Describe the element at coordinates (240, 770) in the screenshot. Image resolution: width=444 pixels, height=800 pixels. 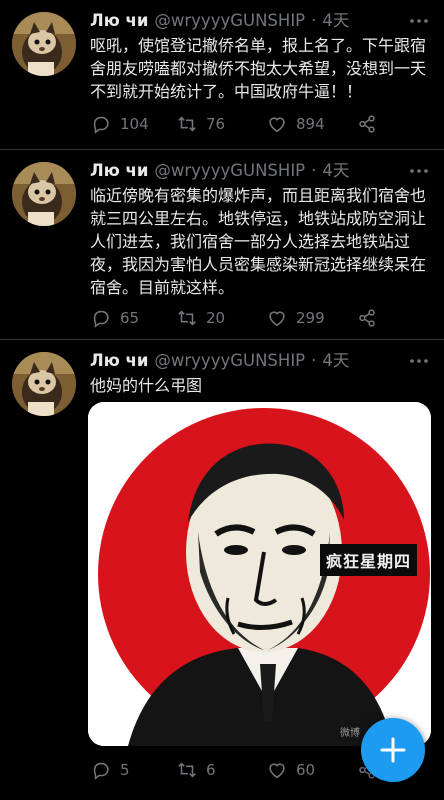
I see `tweet-actions: 5 6 60` at that location.